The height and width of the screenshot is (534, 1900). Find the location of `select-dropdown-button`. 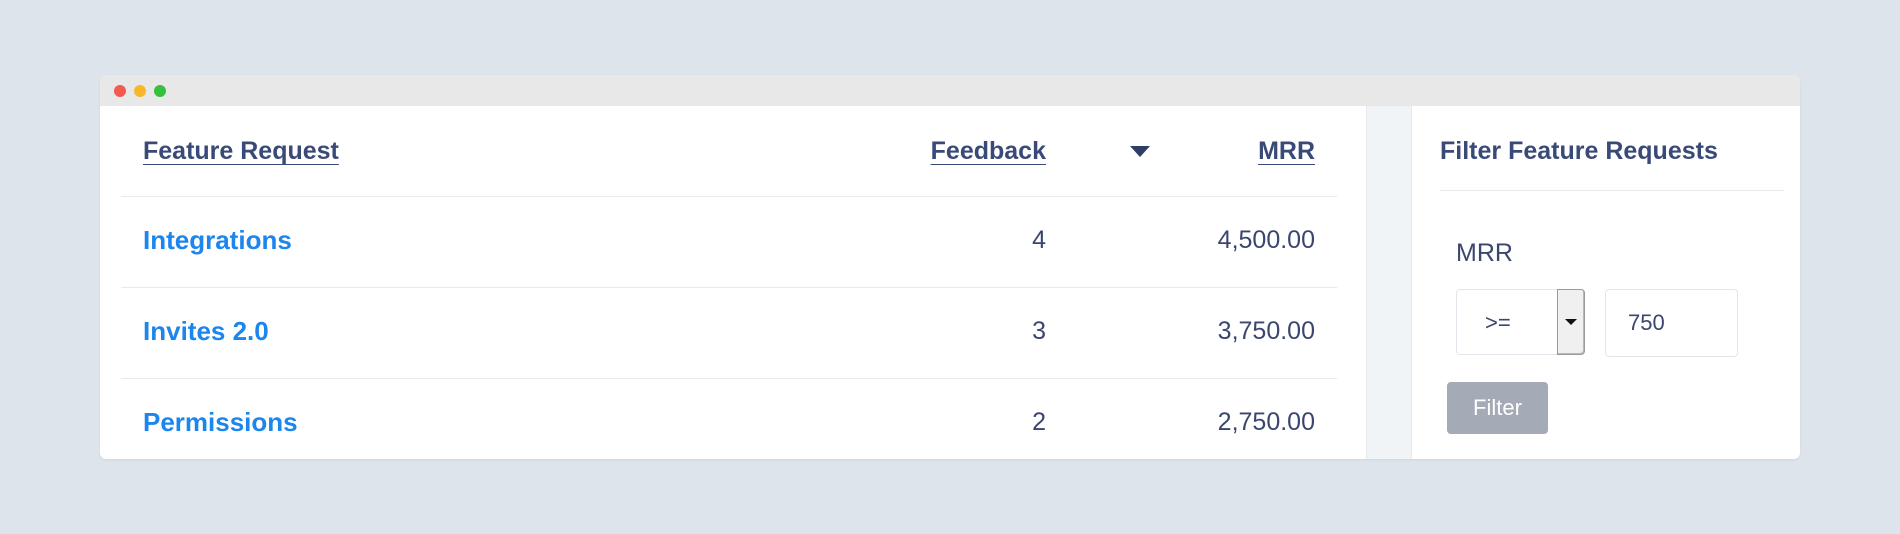

select-dropdown-button is located at coordinates (1571, 322).